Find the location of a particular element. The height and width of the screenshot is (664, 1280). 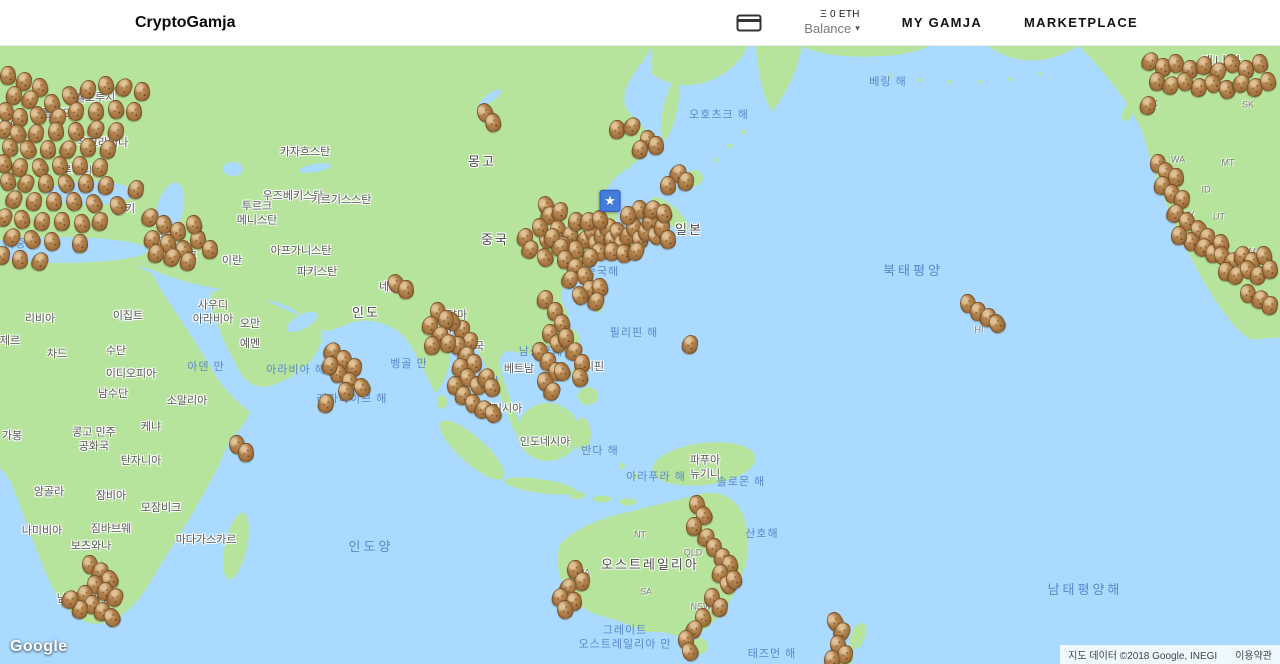

main-nav: MY GAMJA MARKETPLACE is located at coordinates (1020, 22).